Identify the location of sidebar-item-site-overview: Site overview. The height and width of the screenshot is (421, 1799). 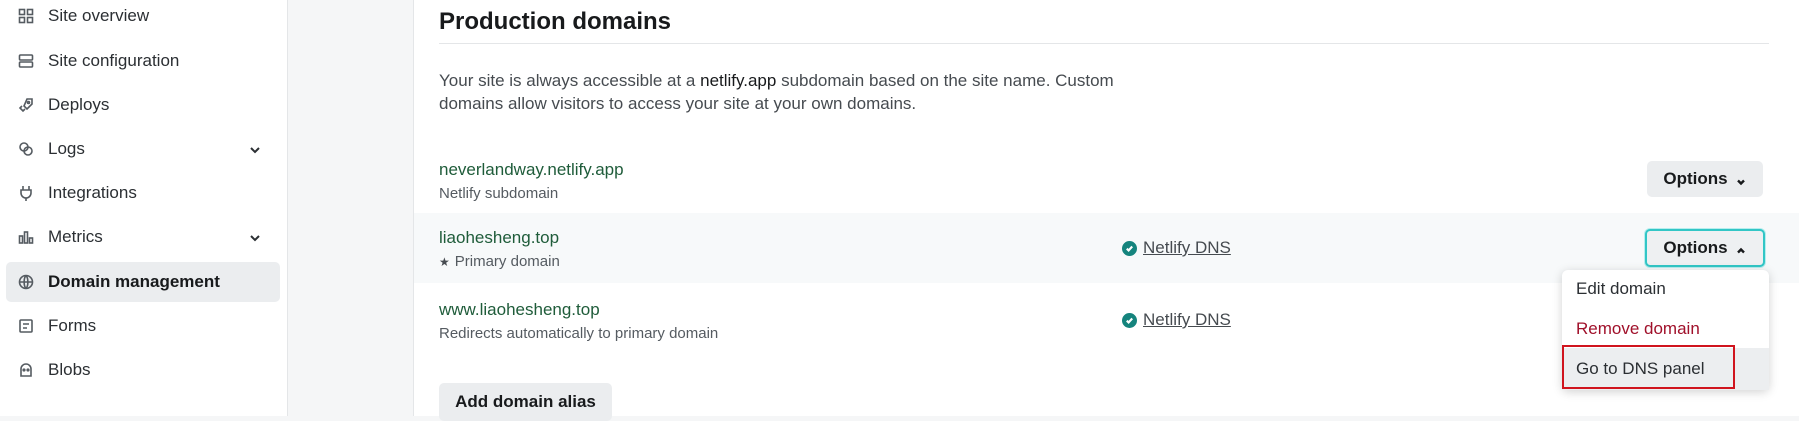
(143, 18).